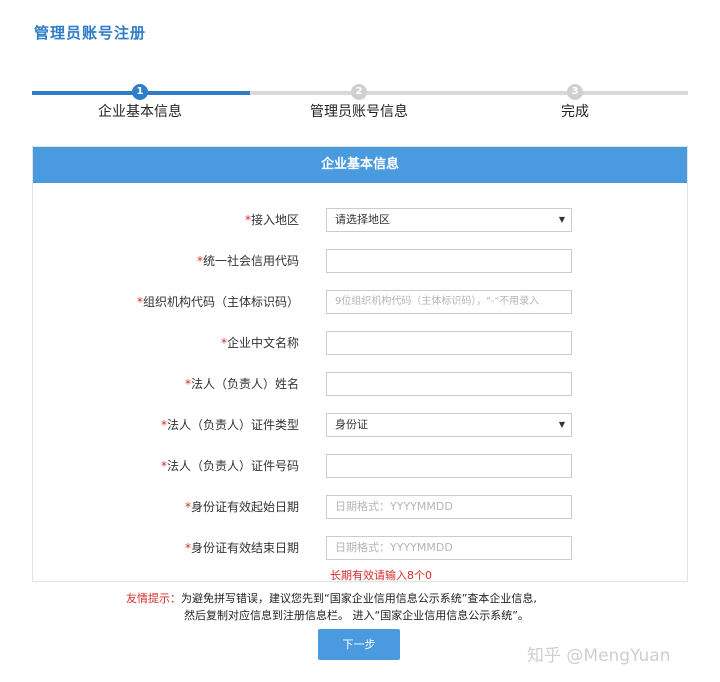  I want to click on form-row-id-type: *法人（负责人）证件类型 身份证 ▼, so click(361, 425).